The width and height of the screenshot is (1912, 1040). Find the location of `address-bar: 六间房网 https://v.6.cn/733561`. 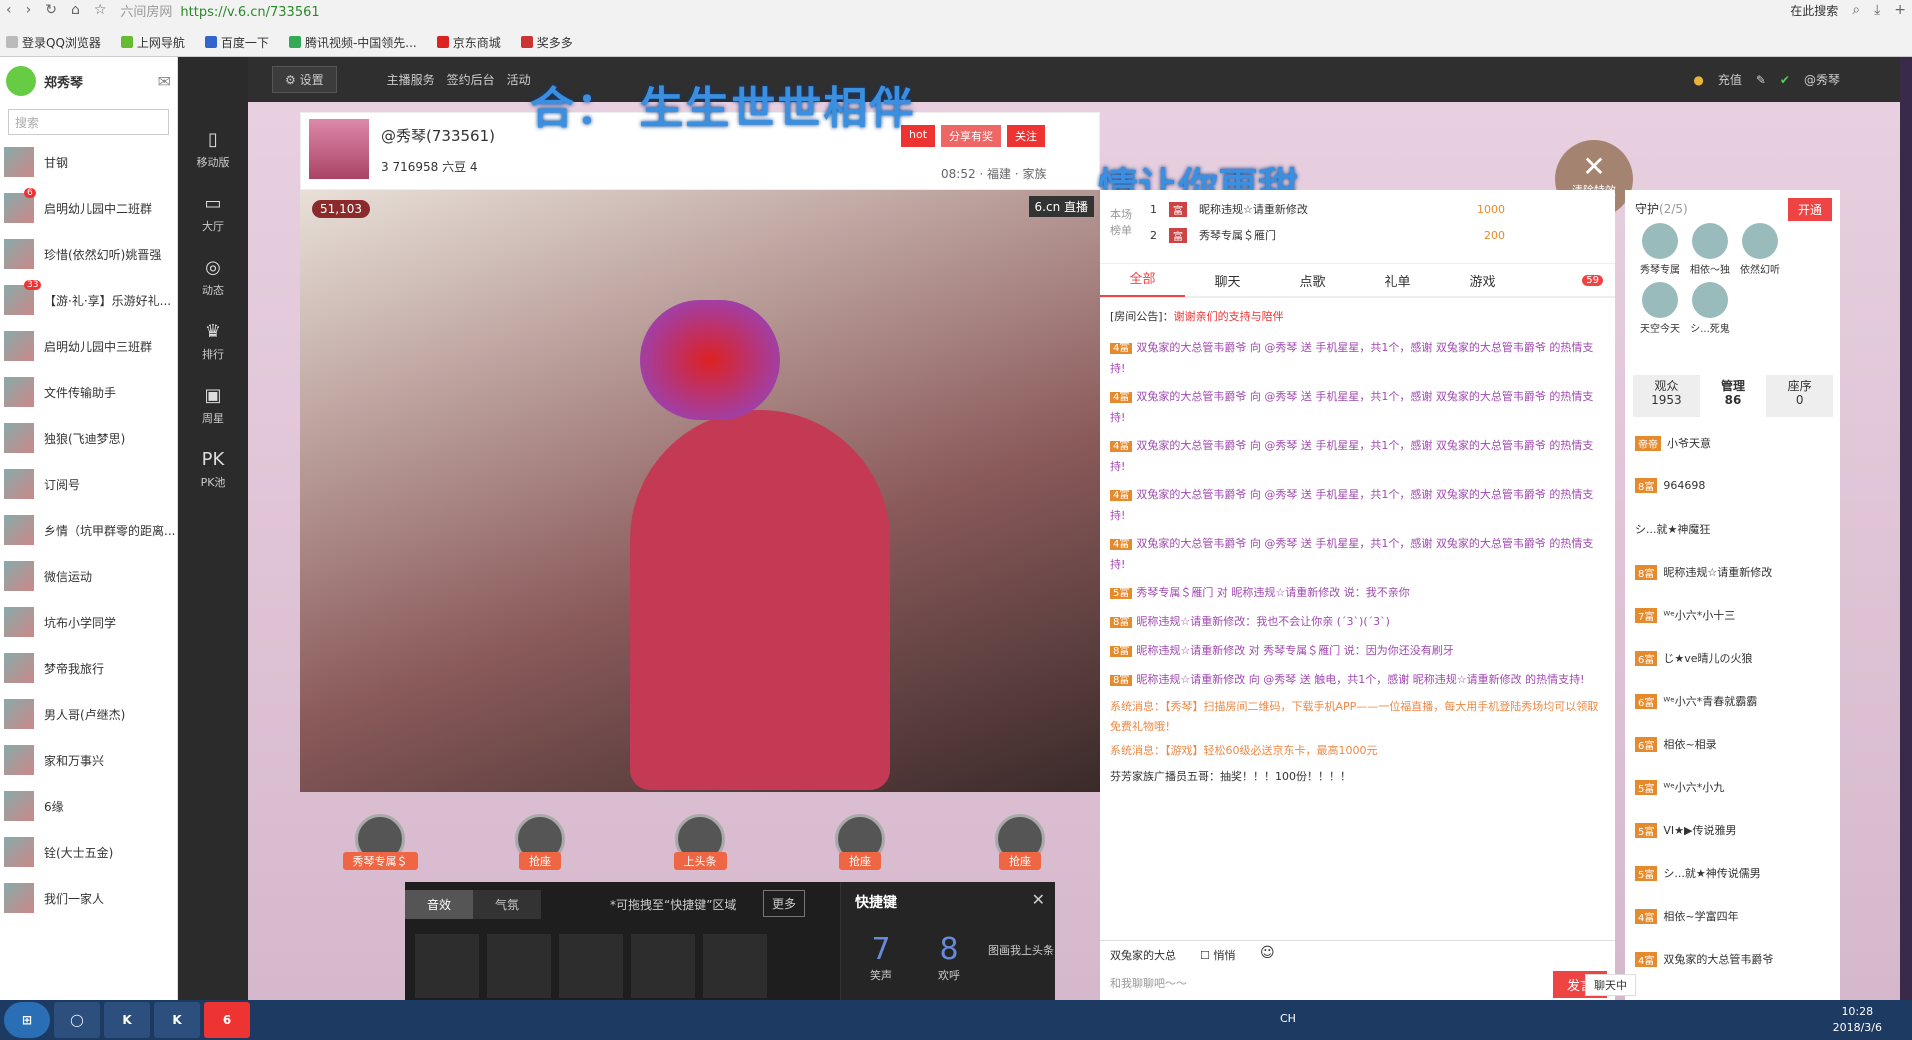

address-bar: 六间房网 https://v.6.cn/733561 is located at coordinates (219, 10).